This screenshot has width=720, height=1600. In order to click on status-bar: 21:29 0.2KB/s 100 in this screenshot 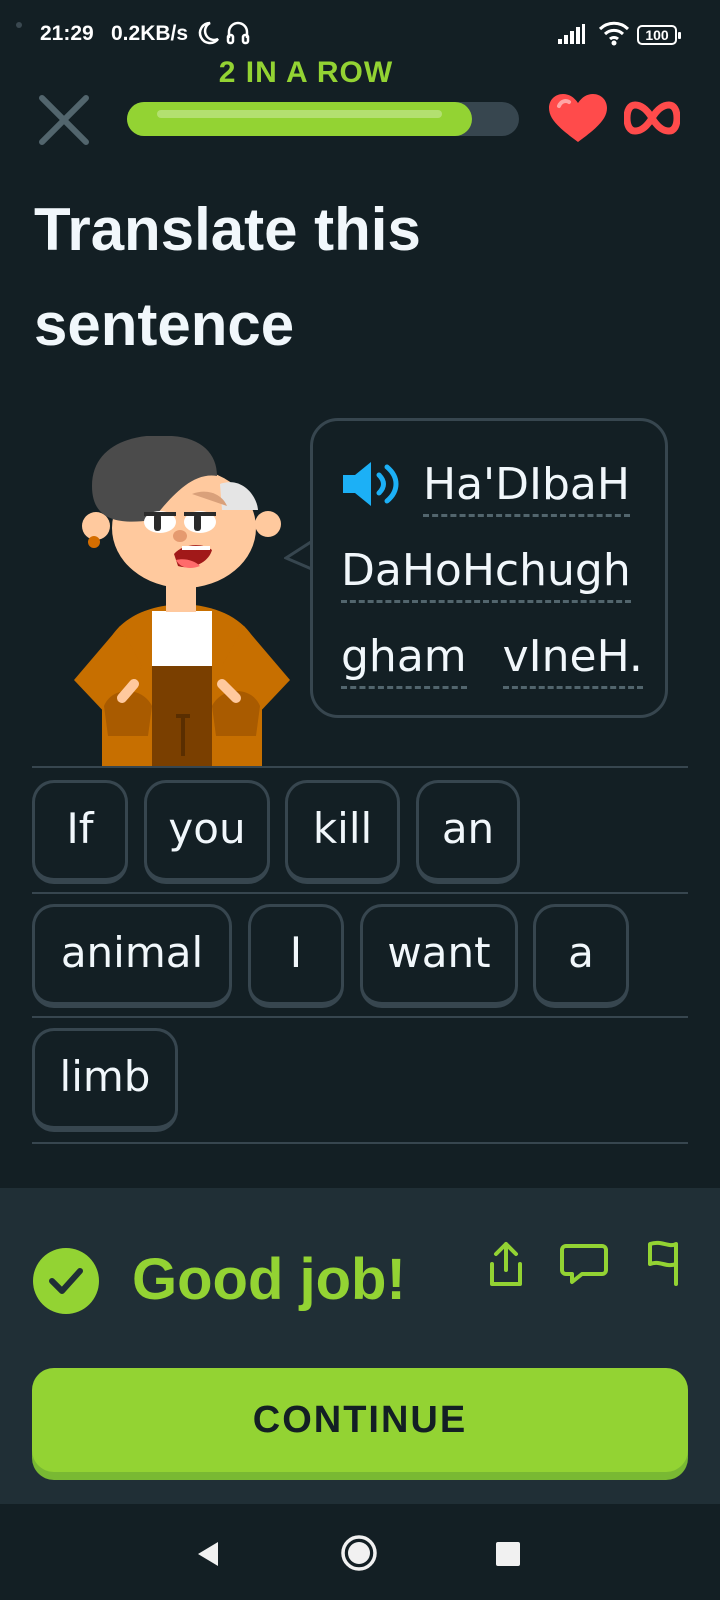, I will do `click(360, 30)`.